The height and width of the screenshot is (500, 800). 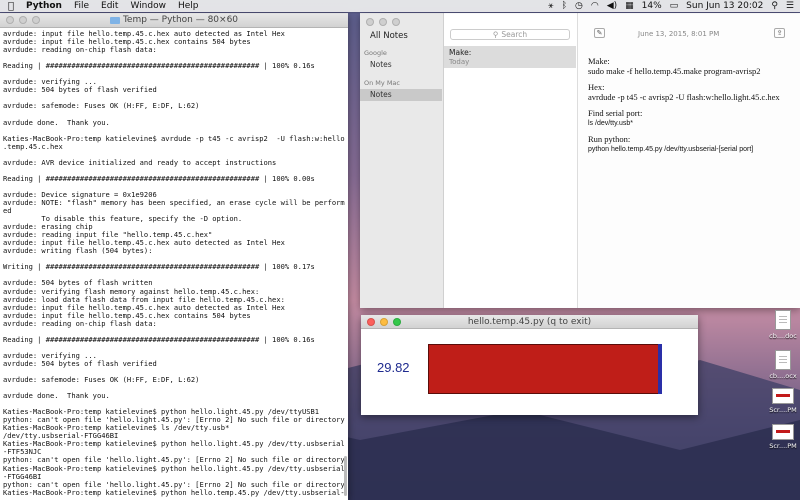 I want to click on python-window-title: hello.temp.45.py (q to exit), so click(x=529, y=321).